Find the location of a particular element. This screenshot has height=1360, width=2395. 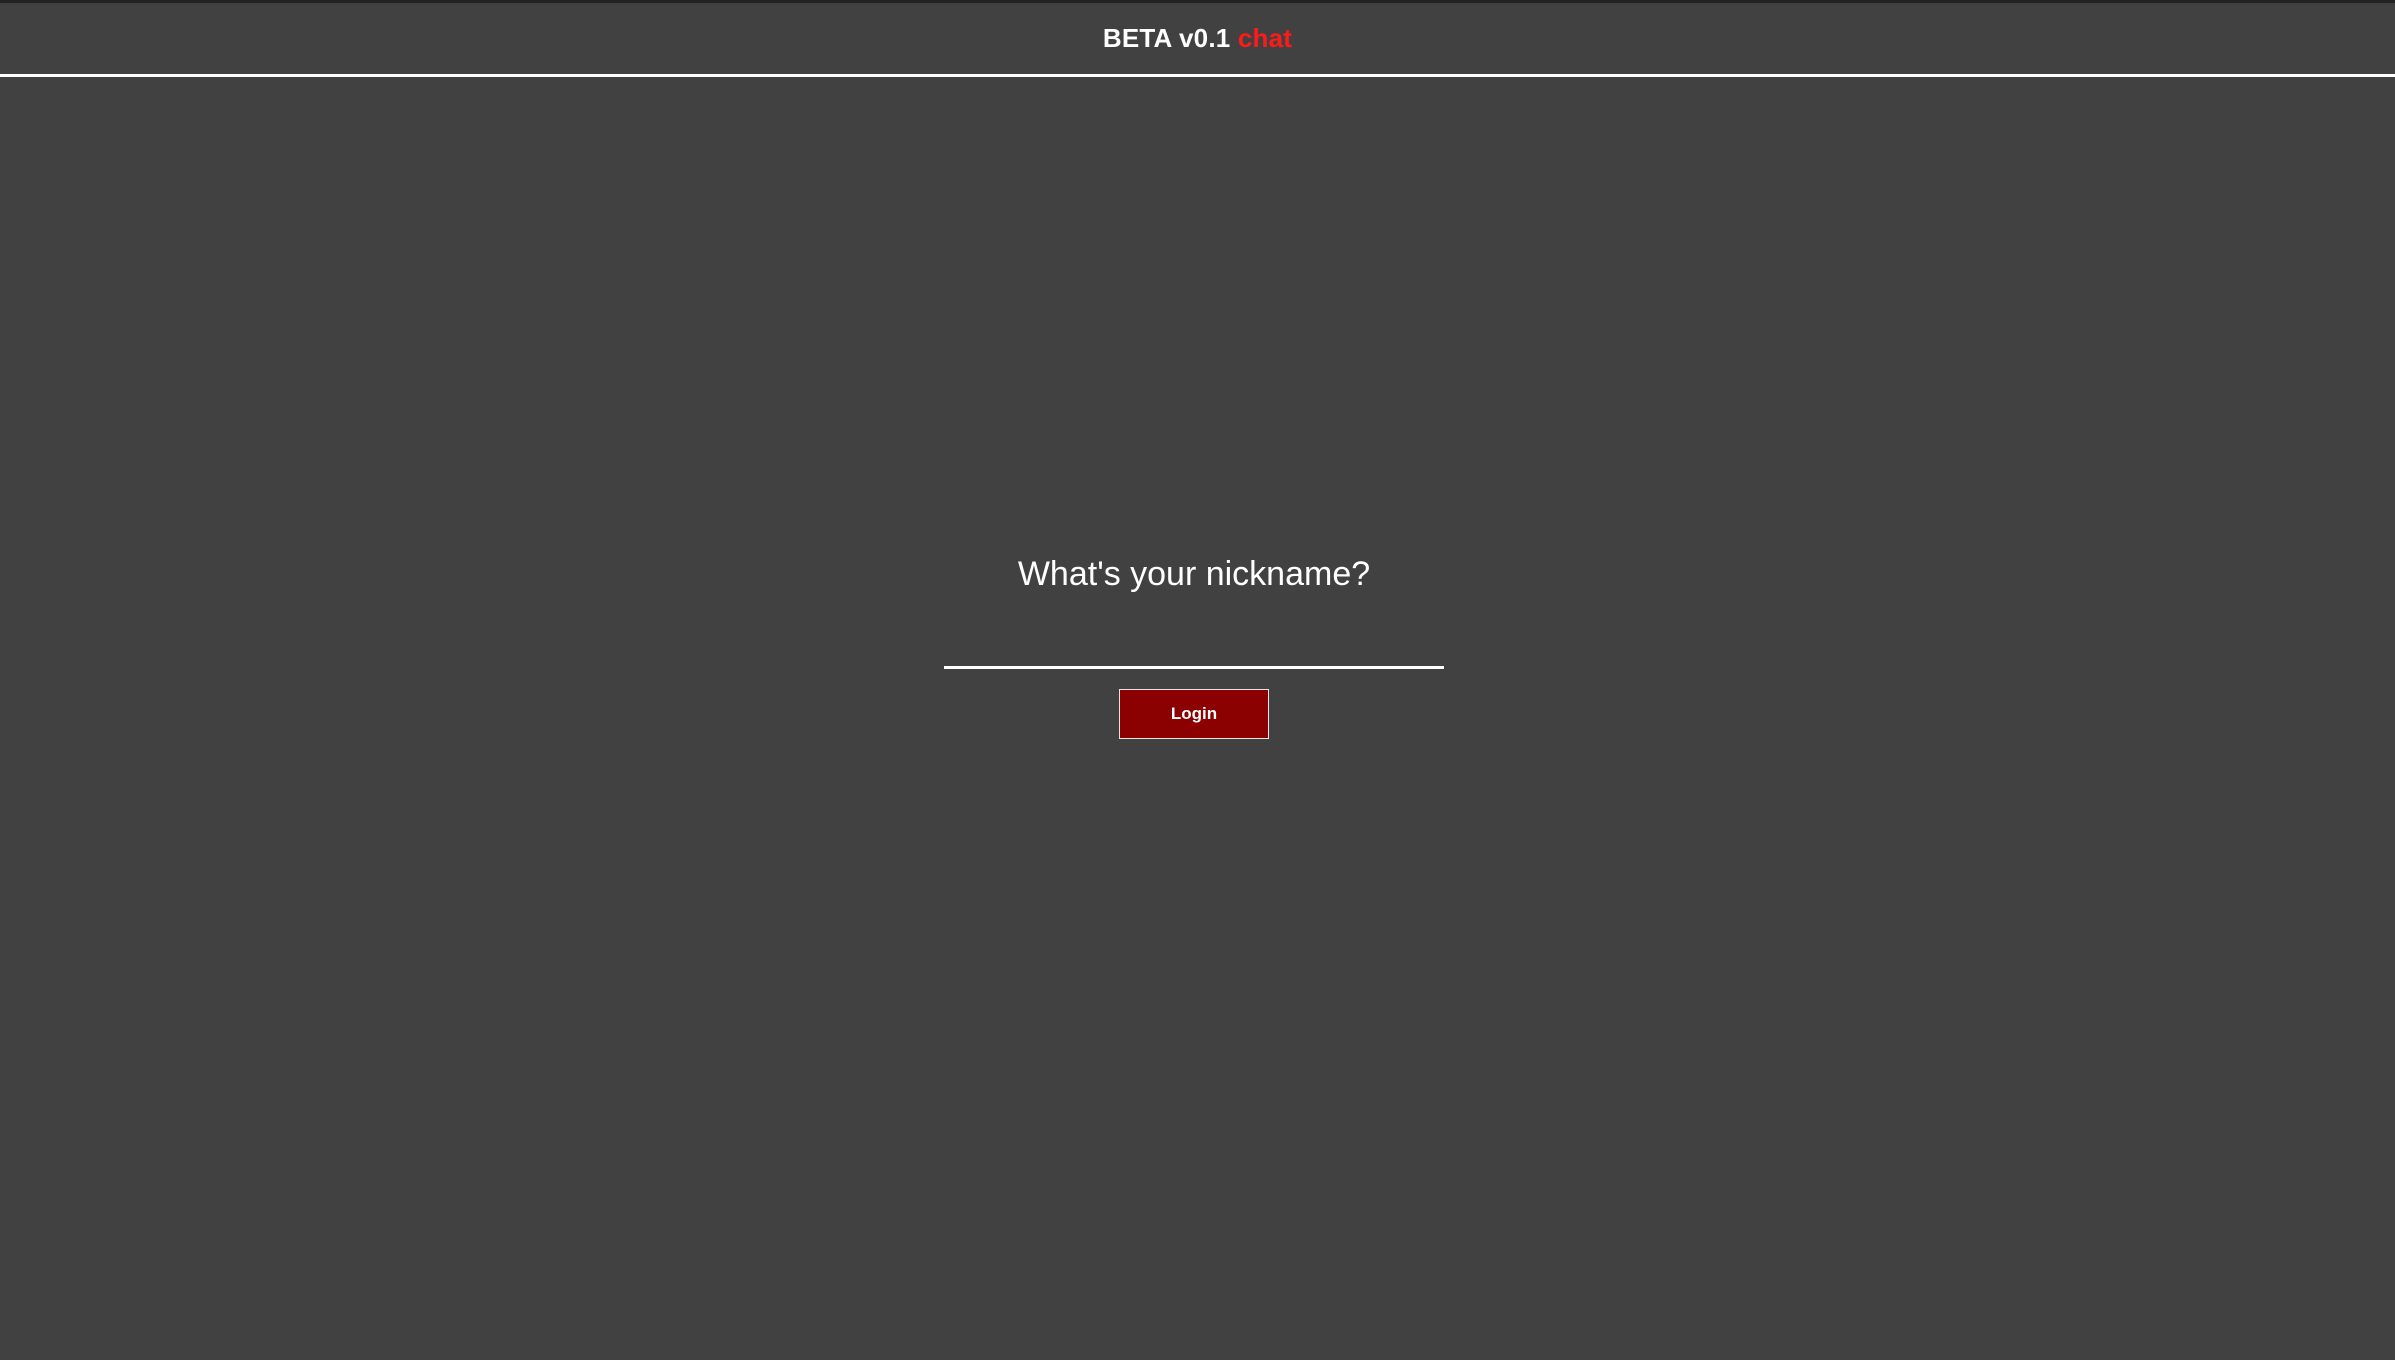

login-panel: What's your nickname? Login is located at coordinates (1194, 642).